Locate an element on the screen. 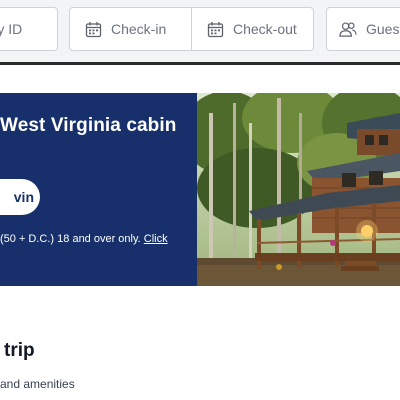 The height and width of the screenshot is (400, 400). promo-cta-button: vin is located at coordinates (20, 197).